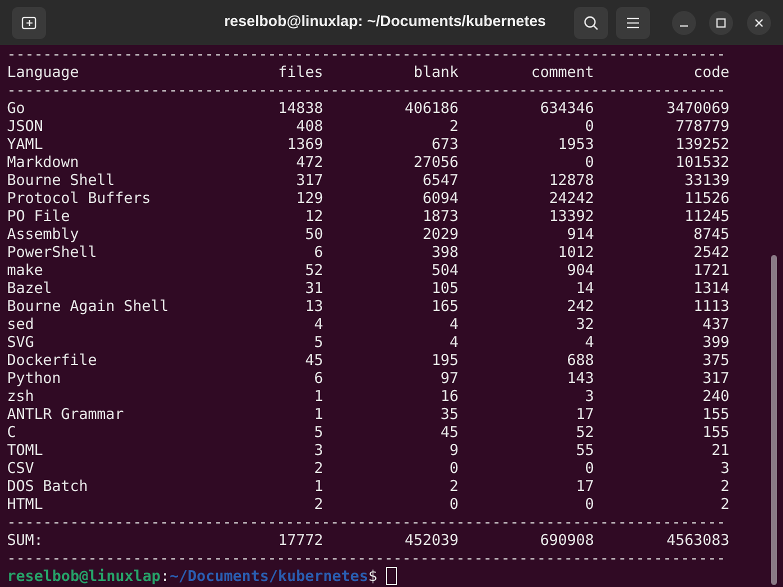 This screenshot has width=783, height=587. Describe the element at coordinates (440, 198) in the screenshot. I see `table-cell: 6094` at that location.